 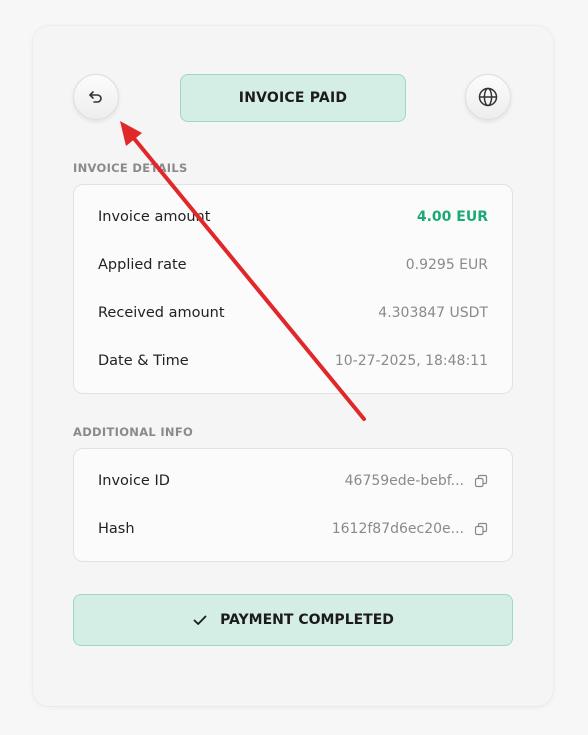 I want to click on back-button, so click(x=96, y=97).